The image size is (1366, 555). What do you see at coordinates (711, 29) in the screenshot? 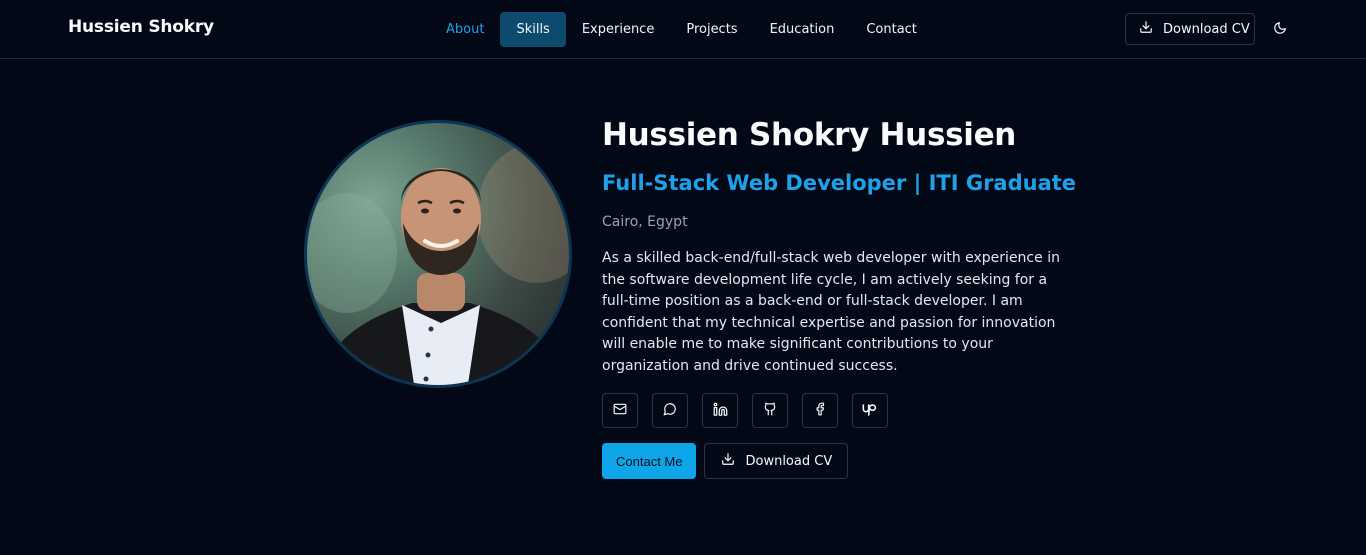
I see `nav-item-projects: Projects` at bounding box center [711, 29].